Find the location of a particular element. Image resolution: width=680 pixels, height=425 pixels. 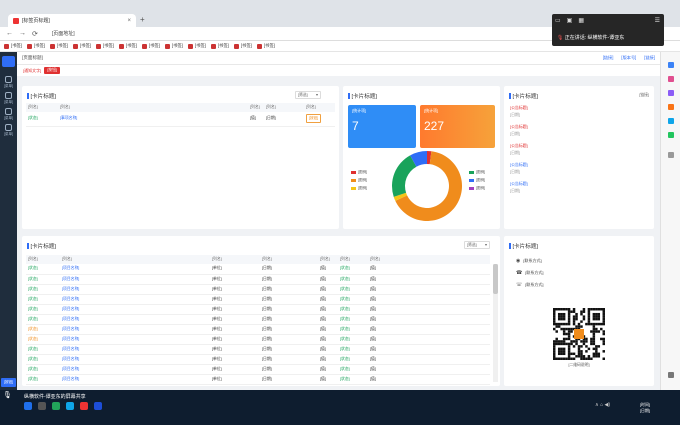

stat-box-1: [统计项] 7 is located at coordinates (382, 126).